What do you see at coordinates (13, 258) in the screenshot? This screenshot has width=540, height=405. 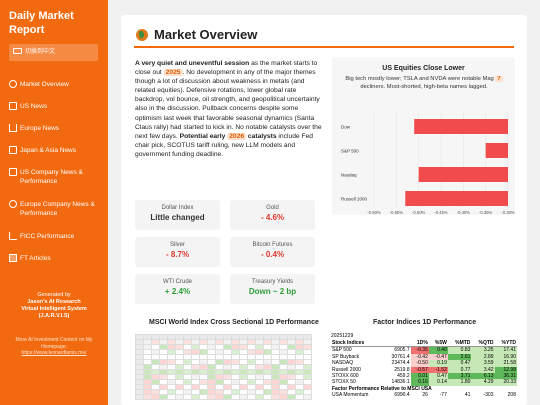 I see `image-icon` at bounding box center [13, 258].